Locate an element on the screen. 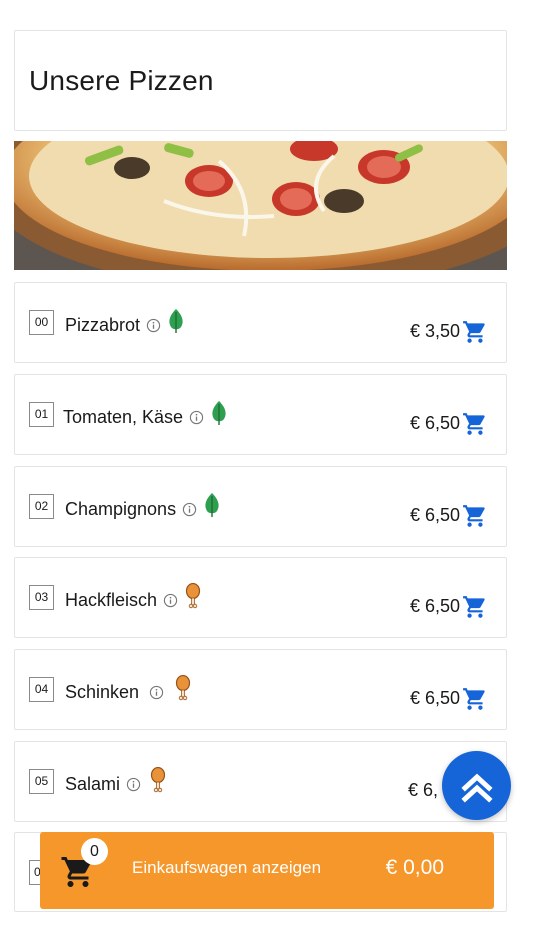 The width and height of the screenshot is (534, 950). item-price: € 6, is located at coordinates (422, 790).